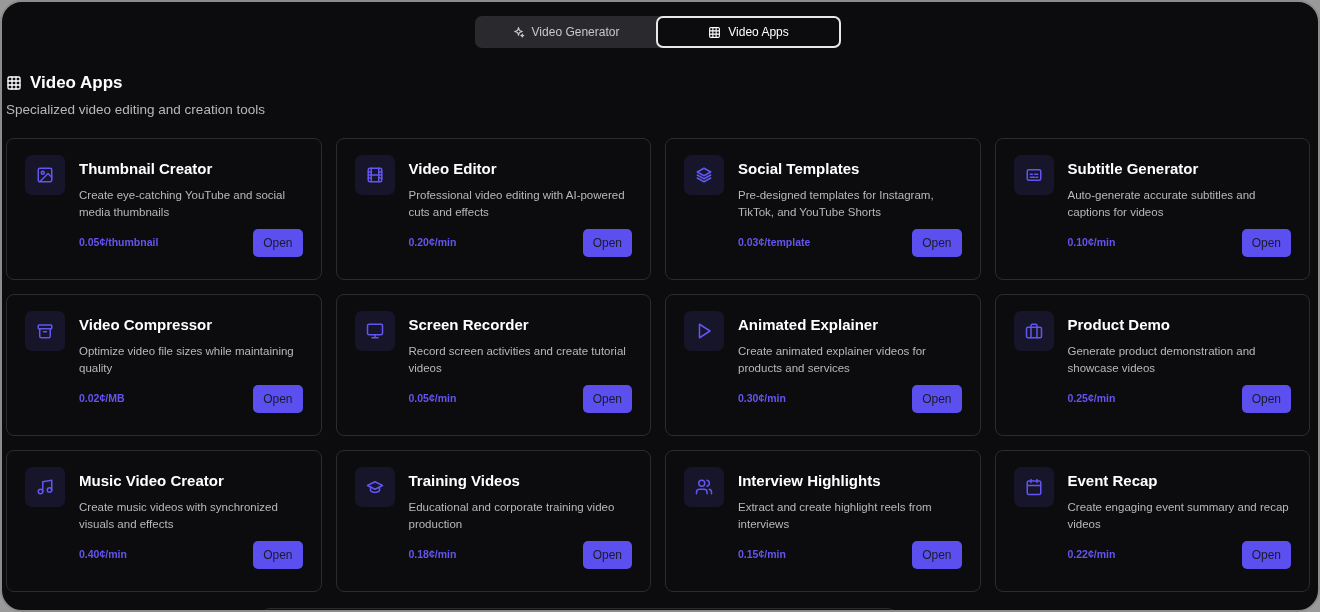 Image resolution: width=1320 pixels, height=612 pixels. I want to click on app-description: Educational and corporate training video production, so click(512, 516).